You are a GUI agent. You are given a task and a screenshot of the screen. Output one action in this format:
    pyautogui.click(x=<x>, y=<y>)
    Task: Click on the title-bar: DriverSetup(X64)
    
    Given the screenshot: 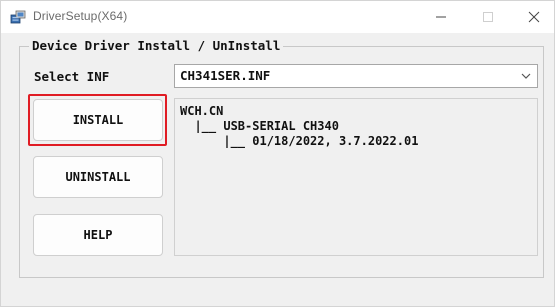 What is the action you would take?
    pyautogui.click(x=277, y=17)
    